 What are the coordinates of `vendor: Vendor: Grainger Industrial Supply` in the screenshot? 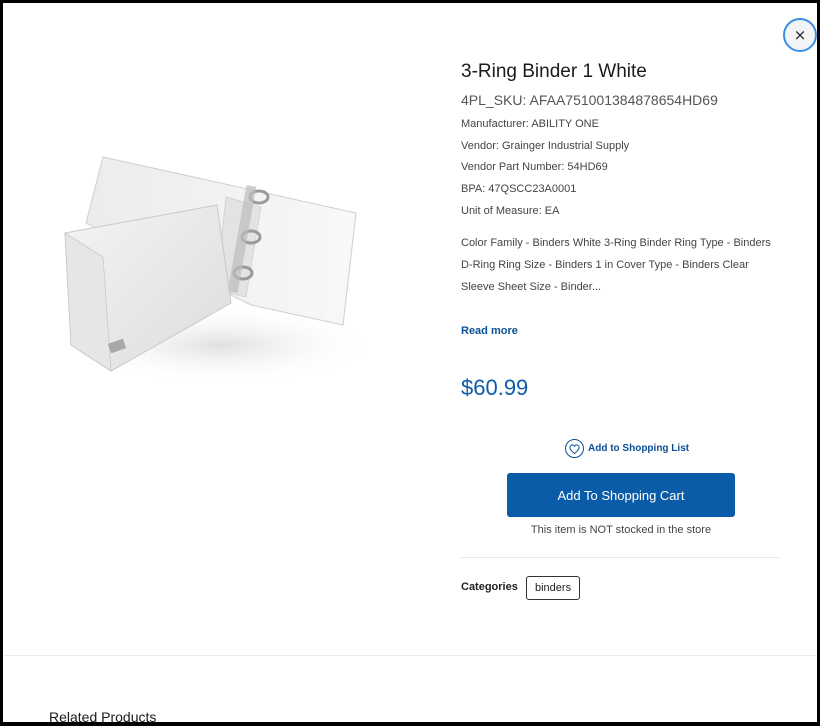 It's located at (545, 146).